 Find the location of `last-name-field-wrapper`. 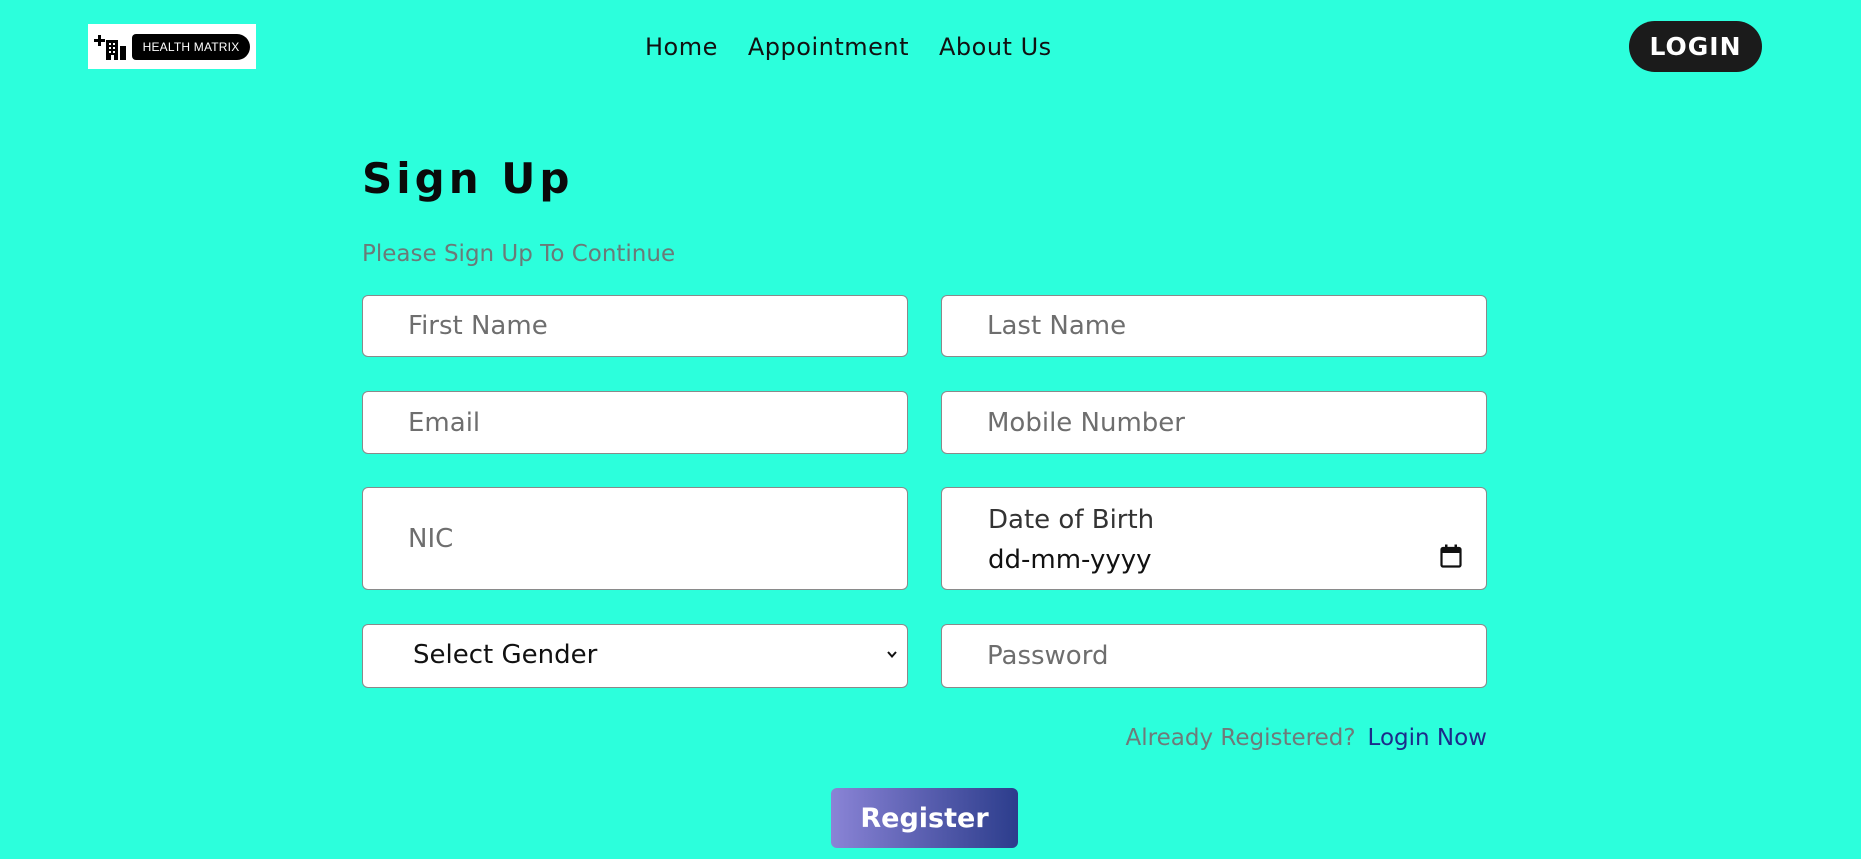

last-name-field-wrapper is located at coordinates (1214, 326).